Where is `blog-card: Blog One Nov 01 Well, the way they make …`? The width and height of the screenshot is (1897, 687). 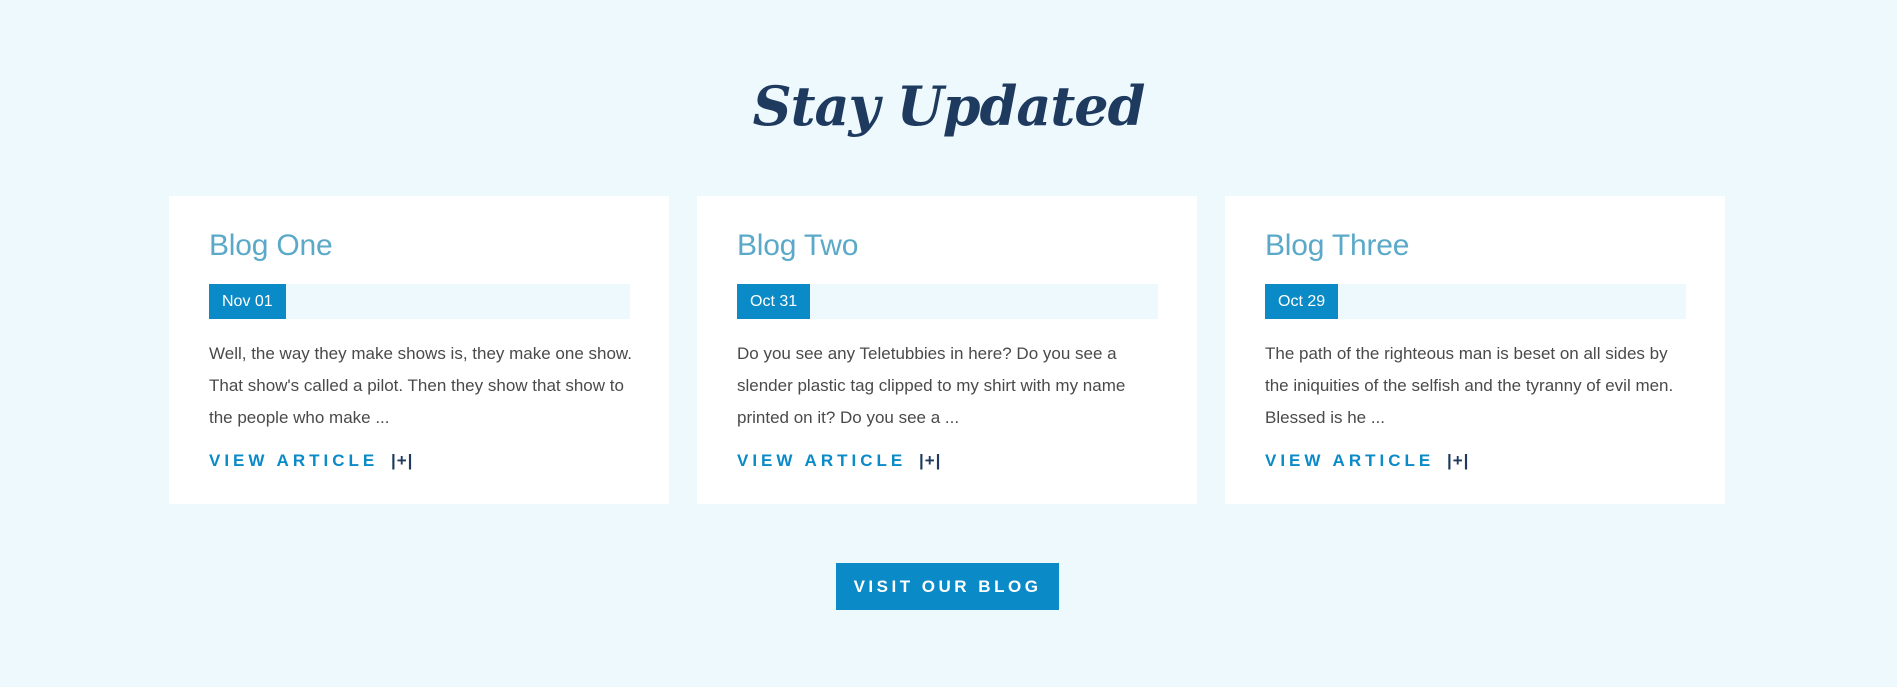 blog-card: Blog One Nov 01 Well, the way they make … is located at coordinates (419, 350).